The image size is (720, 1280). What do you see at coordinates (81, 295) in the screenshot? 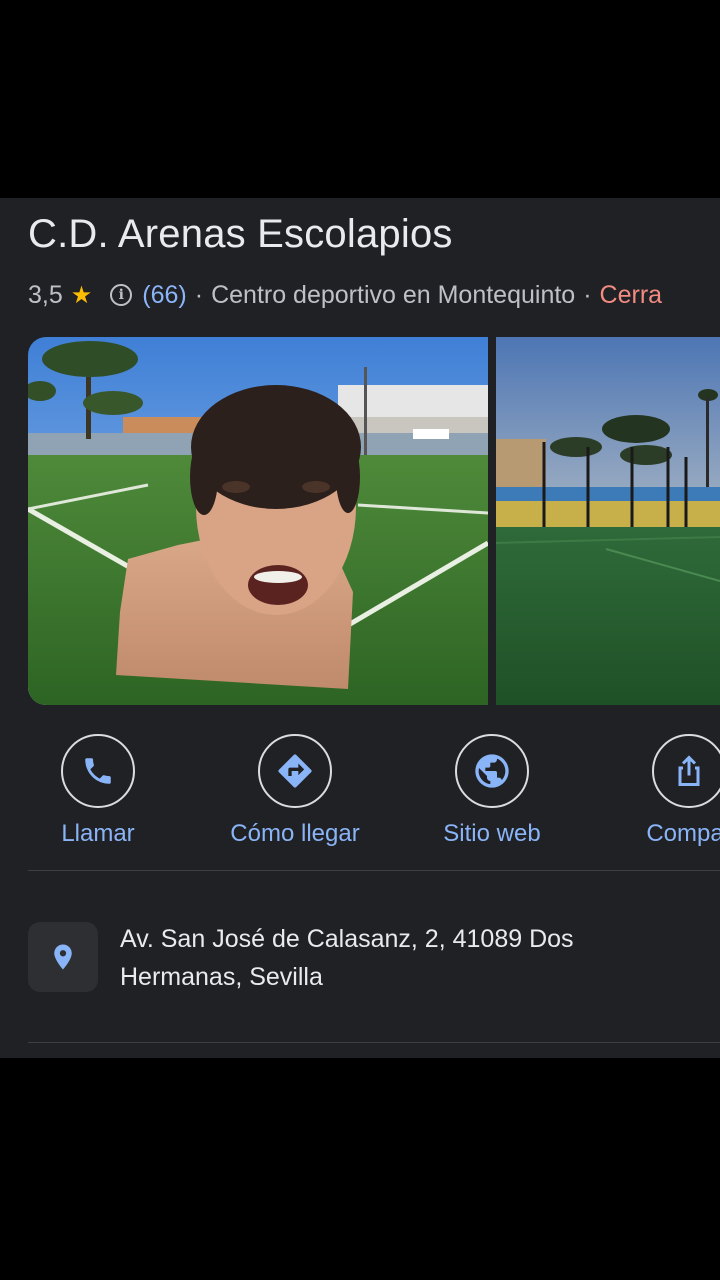
I see `star-icon: ★` at bounding box center [81, 295].